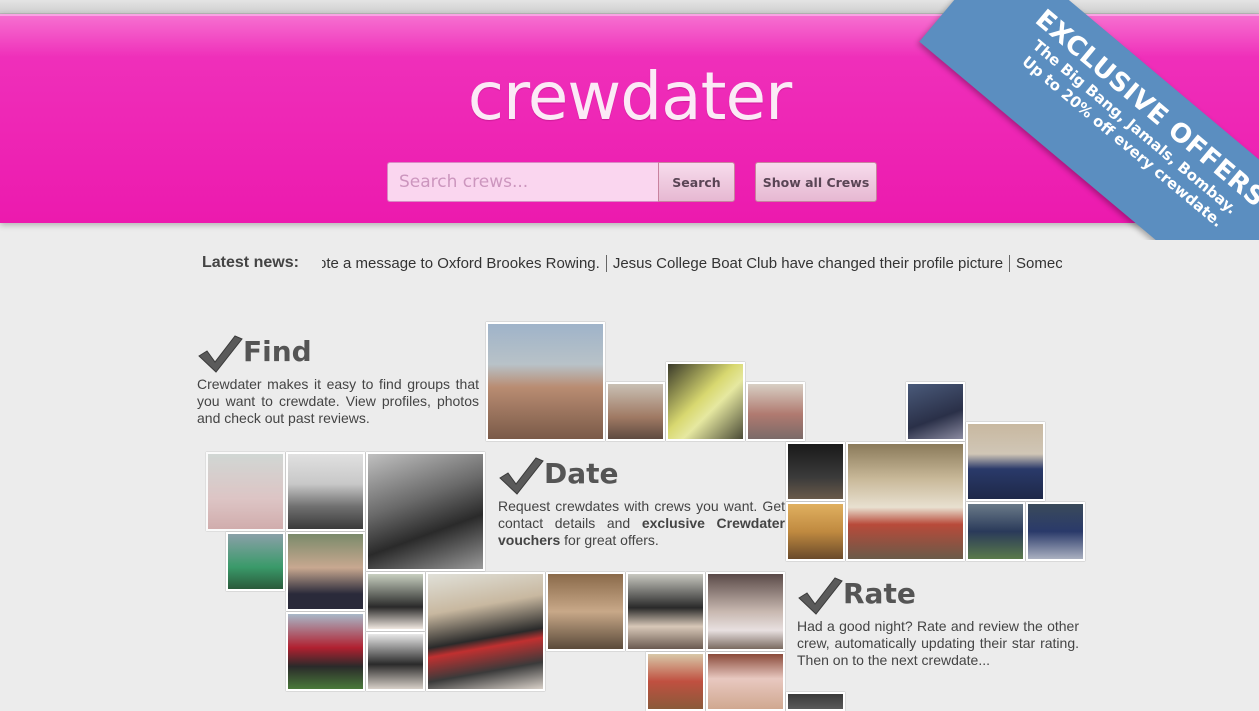 The height and width of the screenshot is (711, 1259). What do you see at coordinates (523, 182) in the screenshot?
I see `search-input` at bounding box center [523, 182].